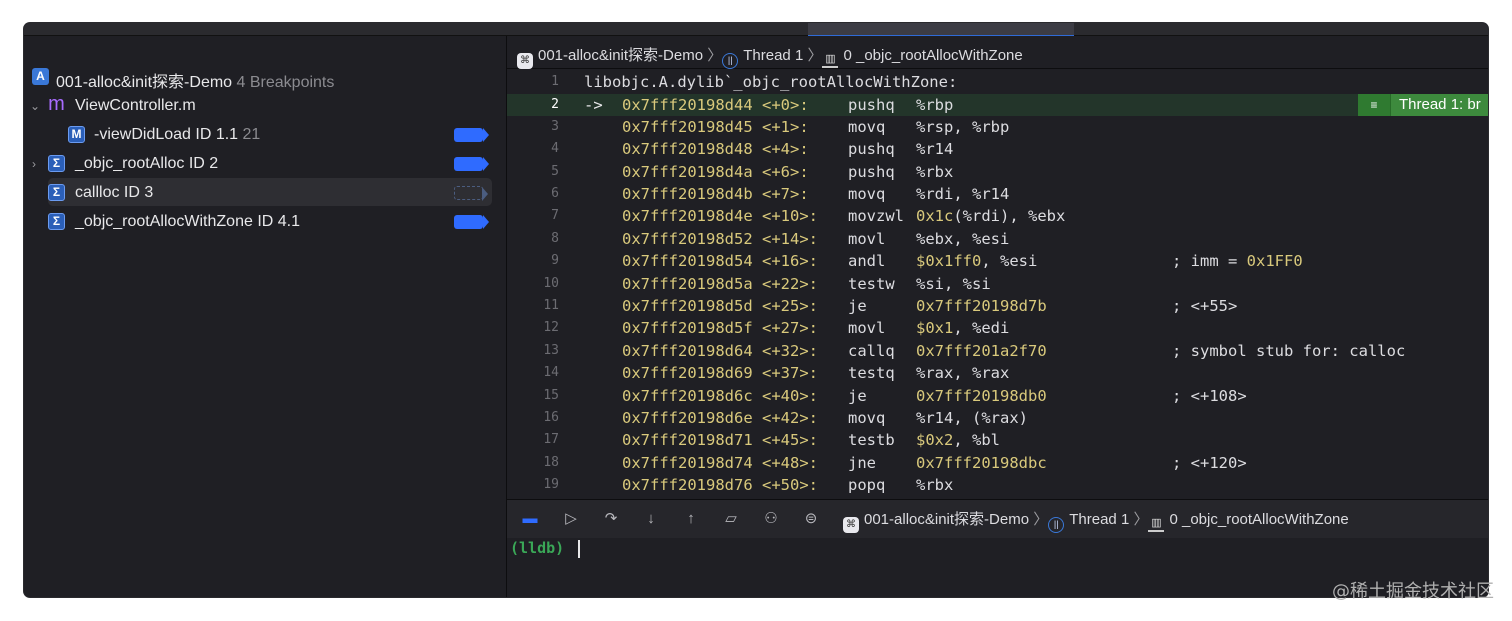 Image resolution: width=1512 pixels, height=621 pixels. Describe the element at coordinates (720, 284) in the screenshot. I see `address-group: 0x7fff20198d5a <+22>:` at that location.